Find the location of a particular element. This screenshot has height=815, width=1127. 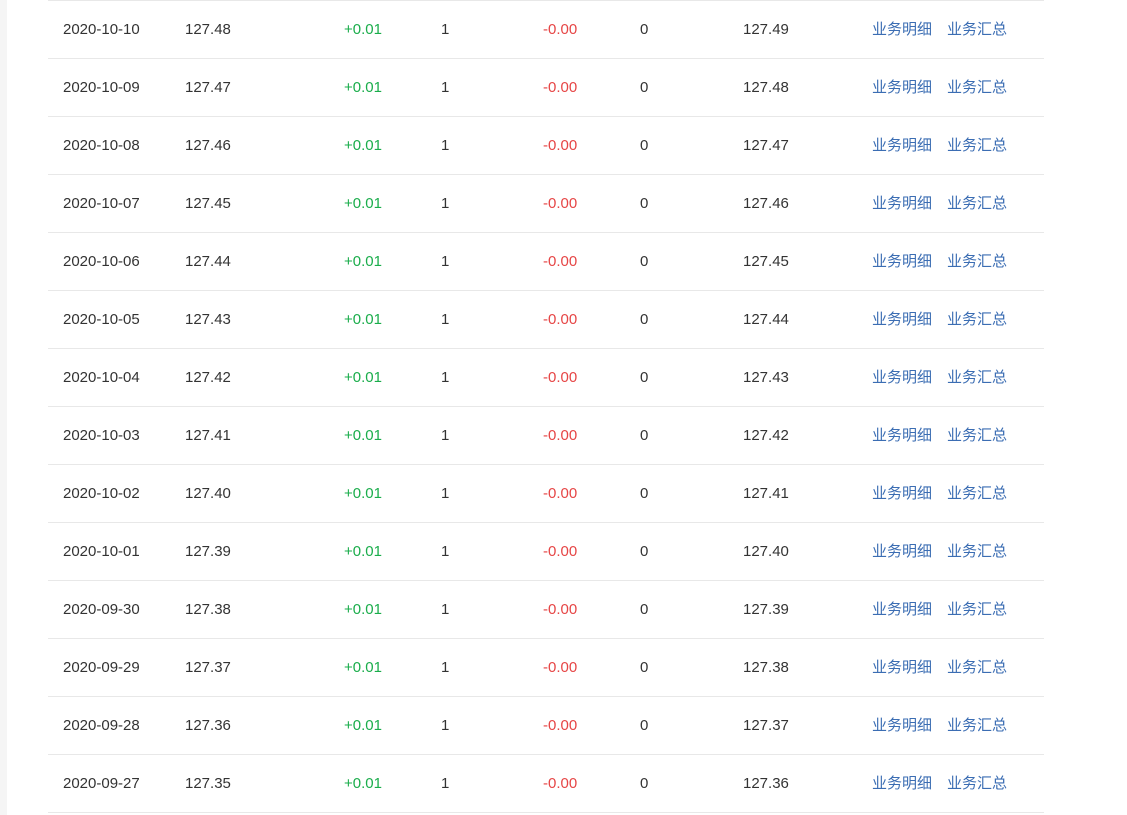

result-value-cell: 127.48 is located at coordinates (766, 87).